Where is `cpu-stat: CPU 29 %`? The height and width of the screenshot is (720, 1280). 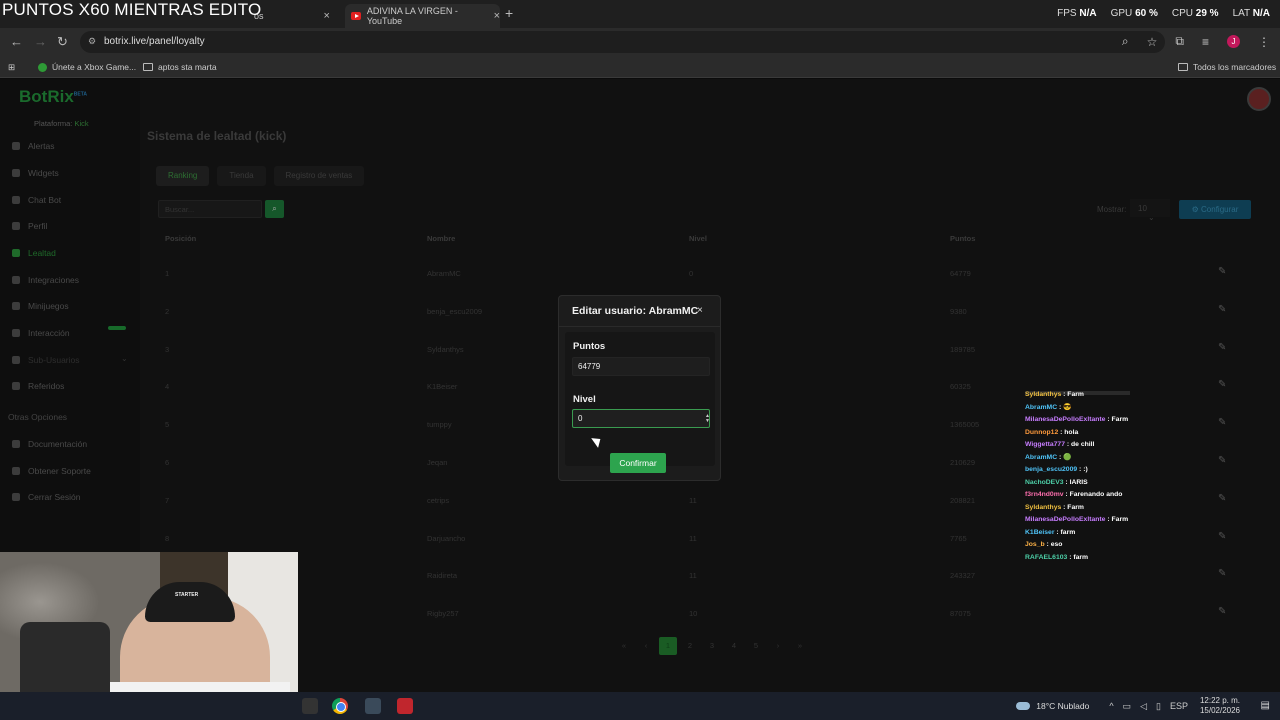 cpu-stat: CPU 29 % is located at coordinates (1195, 13).